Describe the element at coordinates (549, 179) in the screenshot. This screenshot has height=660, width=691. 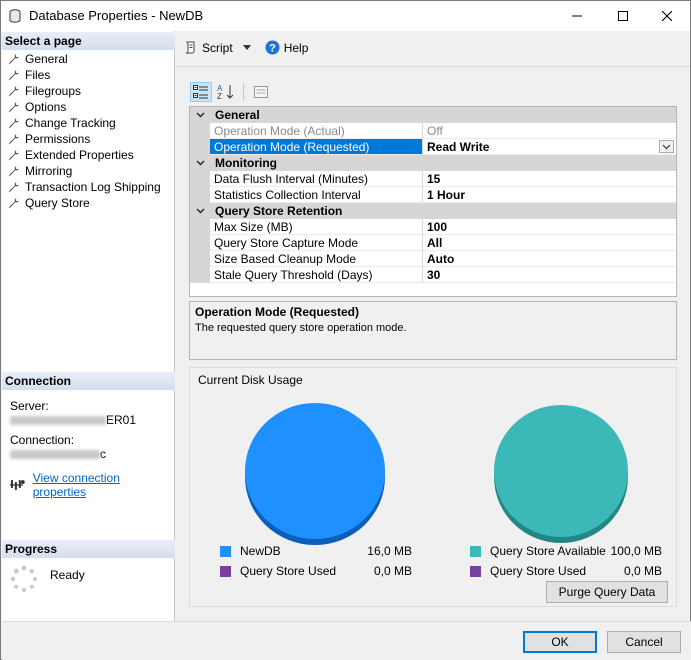
I see `property-value: 15` at that location.